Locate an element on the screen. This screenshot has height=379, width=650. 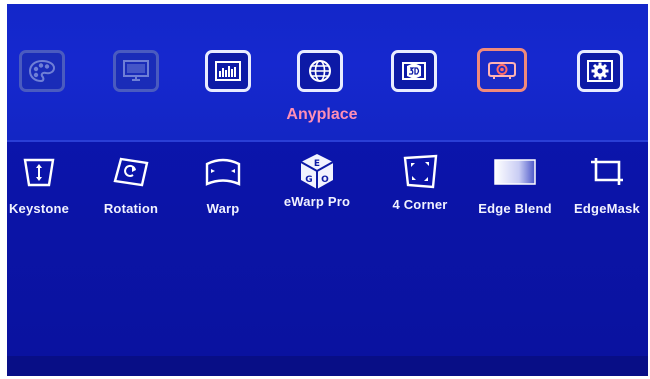
edge-blend-icon is located at coordinates (515, 172).